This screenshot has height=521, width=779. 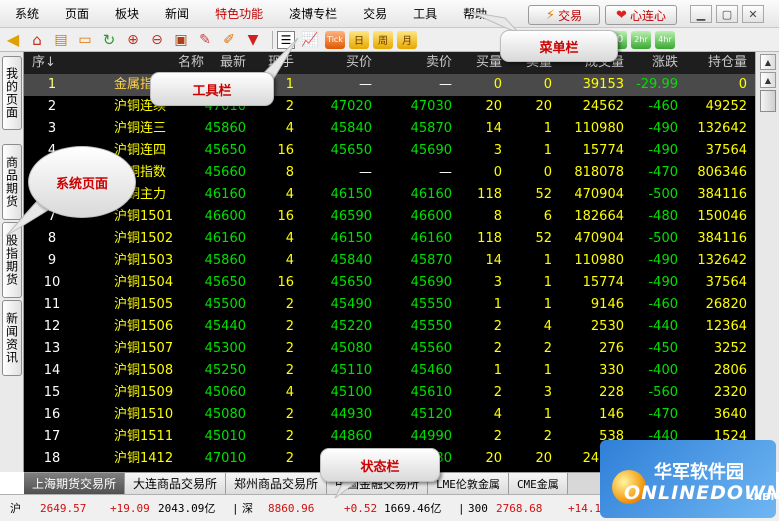 I want to click on menu-news: 新闻, so click(x=177, y=13).